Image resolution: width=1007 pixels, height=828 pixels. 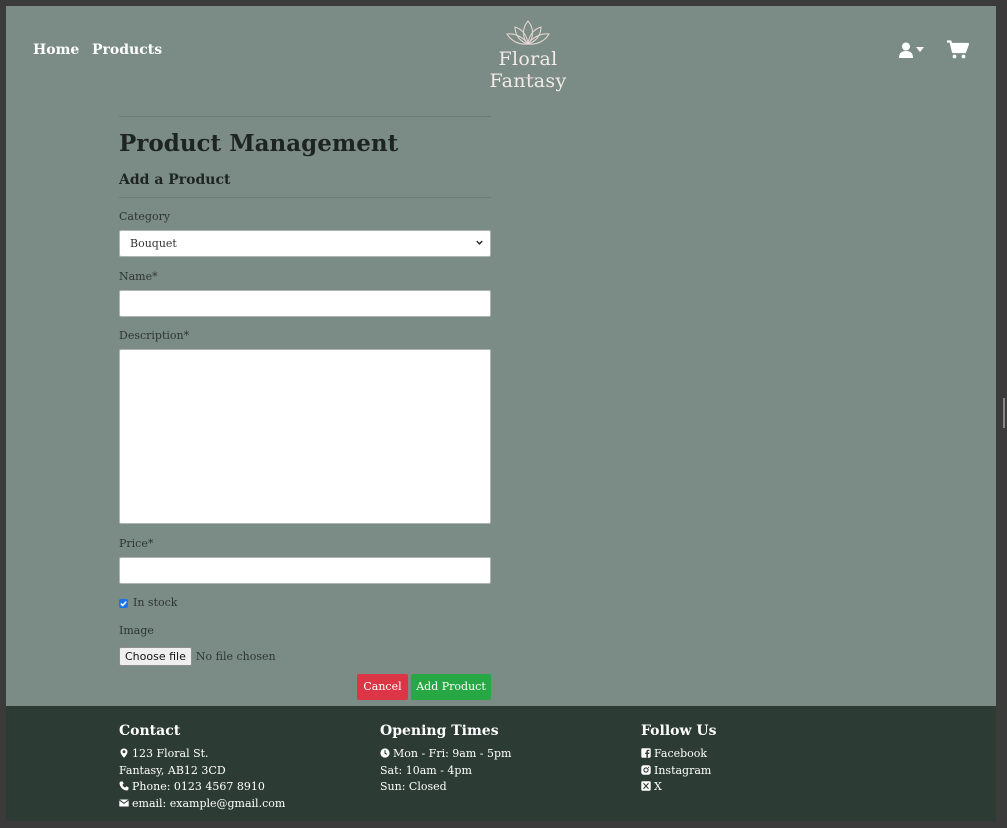 What do you see at coordinates (305, 436) in the screenshot?
I see `description-textarea` at bounding box center [305, 436].